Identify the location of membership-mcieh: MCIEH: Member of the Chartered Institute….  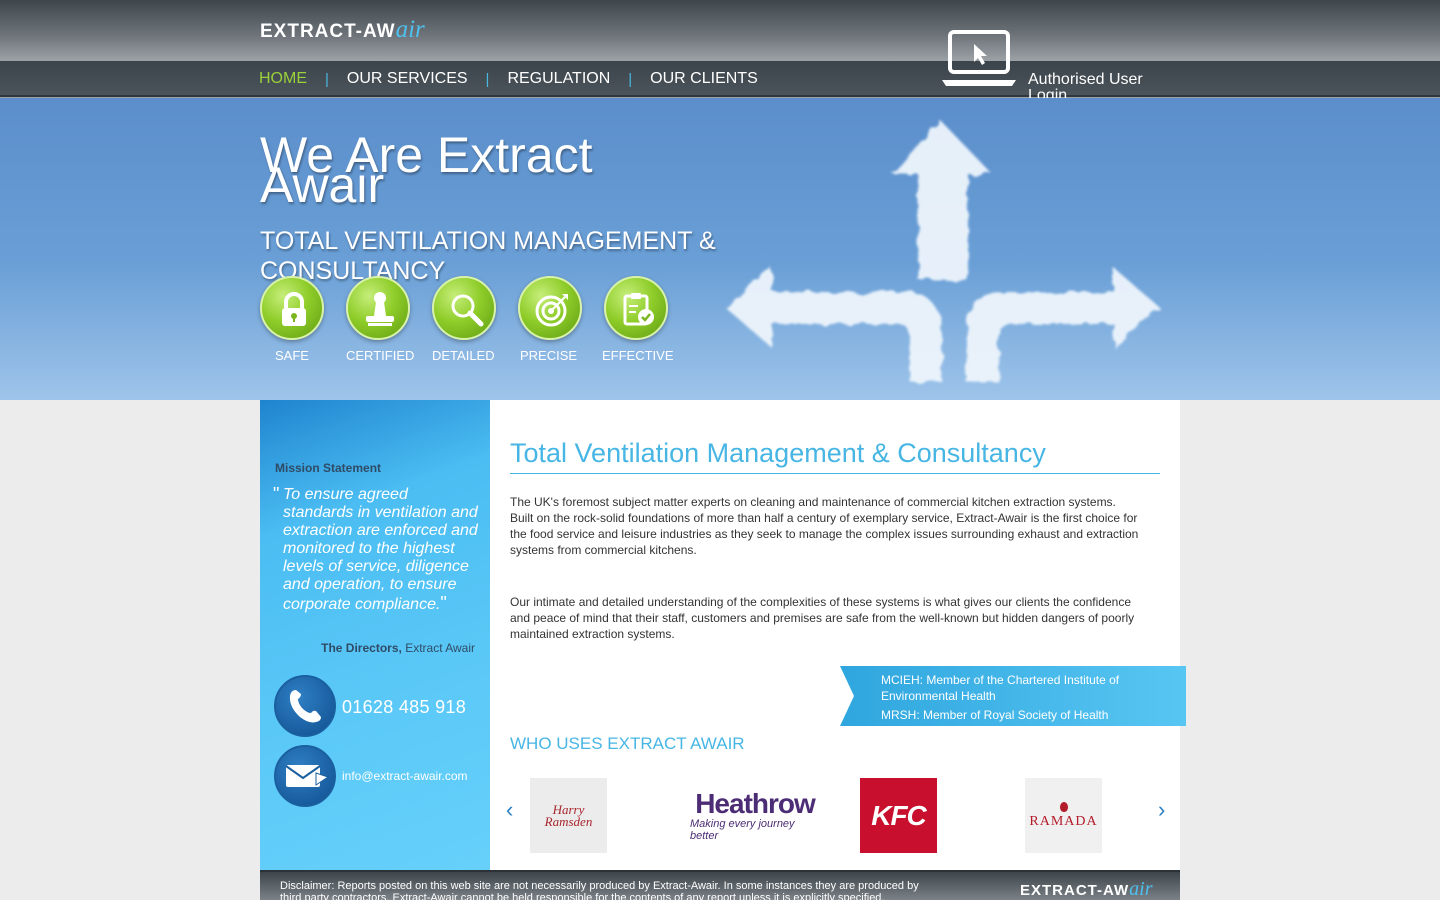
(1000, 688).